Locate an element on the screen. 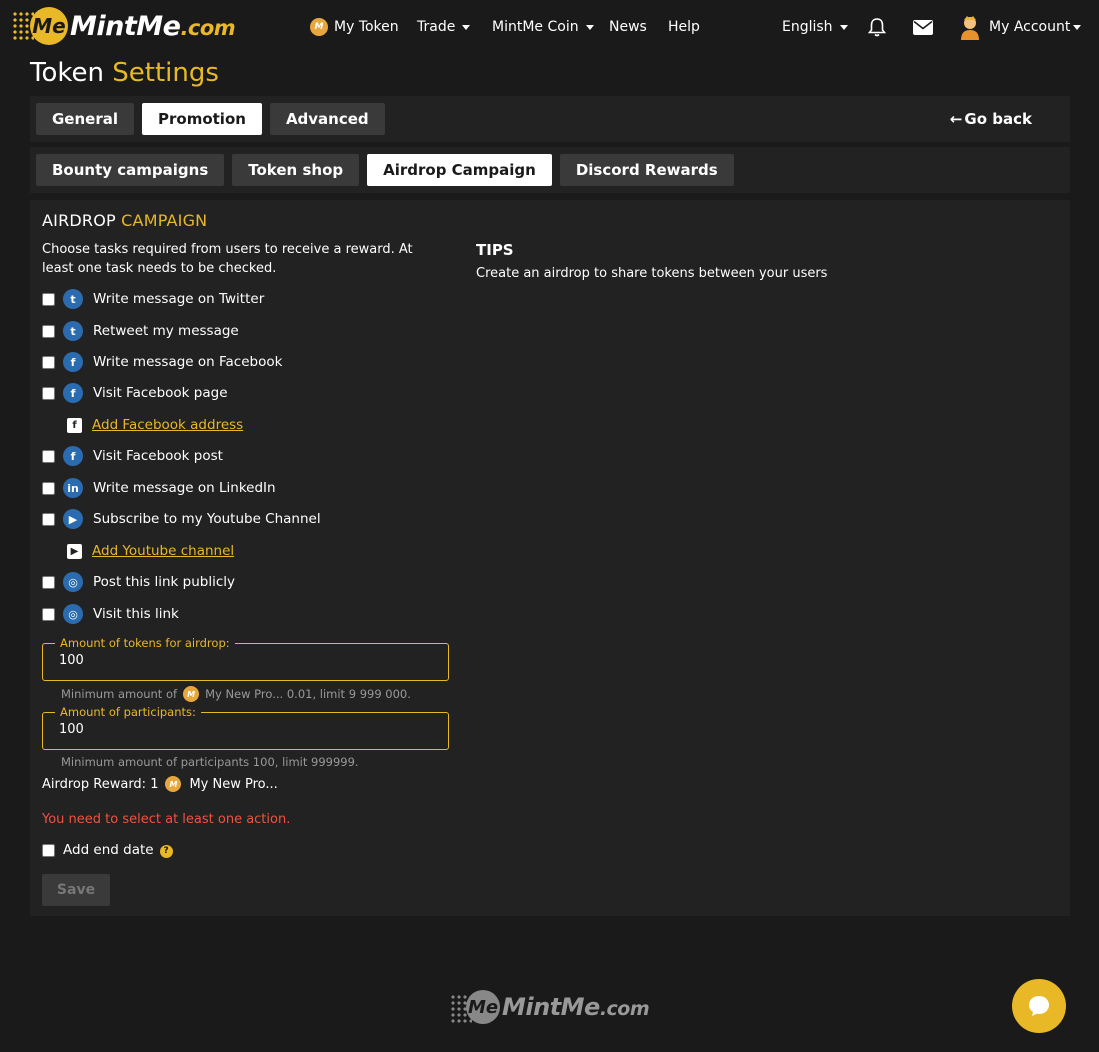  page-title: Token Settings is located at coordinates (124, 73).